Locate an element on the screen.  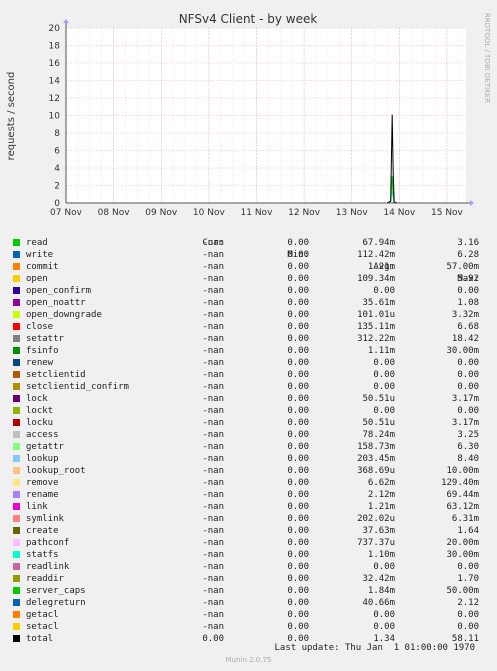
legend-avg-value: 368.69u is located at coordinates (376, 471).